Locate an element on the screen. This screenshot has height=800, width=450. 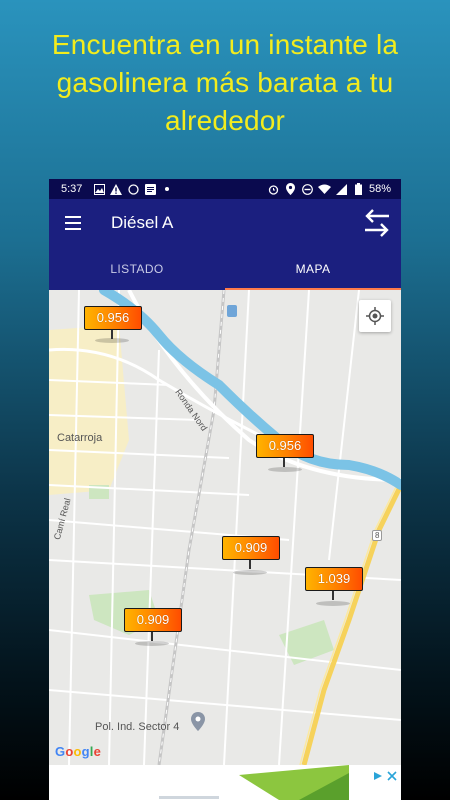
do-not-disturb-icon is located at coordinates (308, 189).